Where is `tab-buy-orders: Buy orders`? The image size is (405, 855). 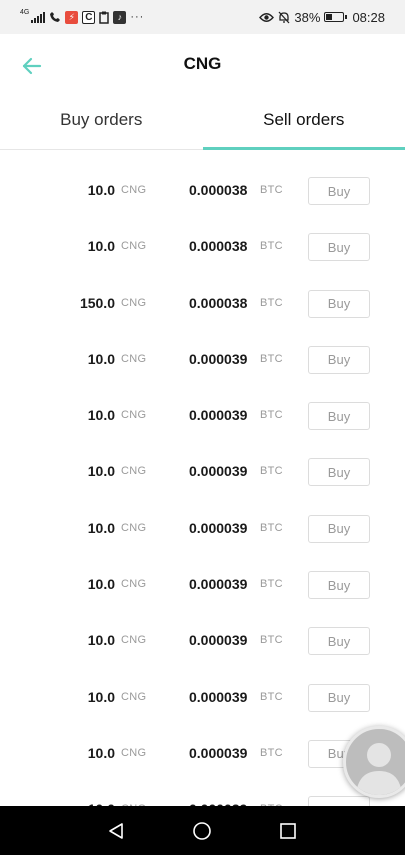 tab-buy-orders: Buy orders is located at coordinates (101, 122).